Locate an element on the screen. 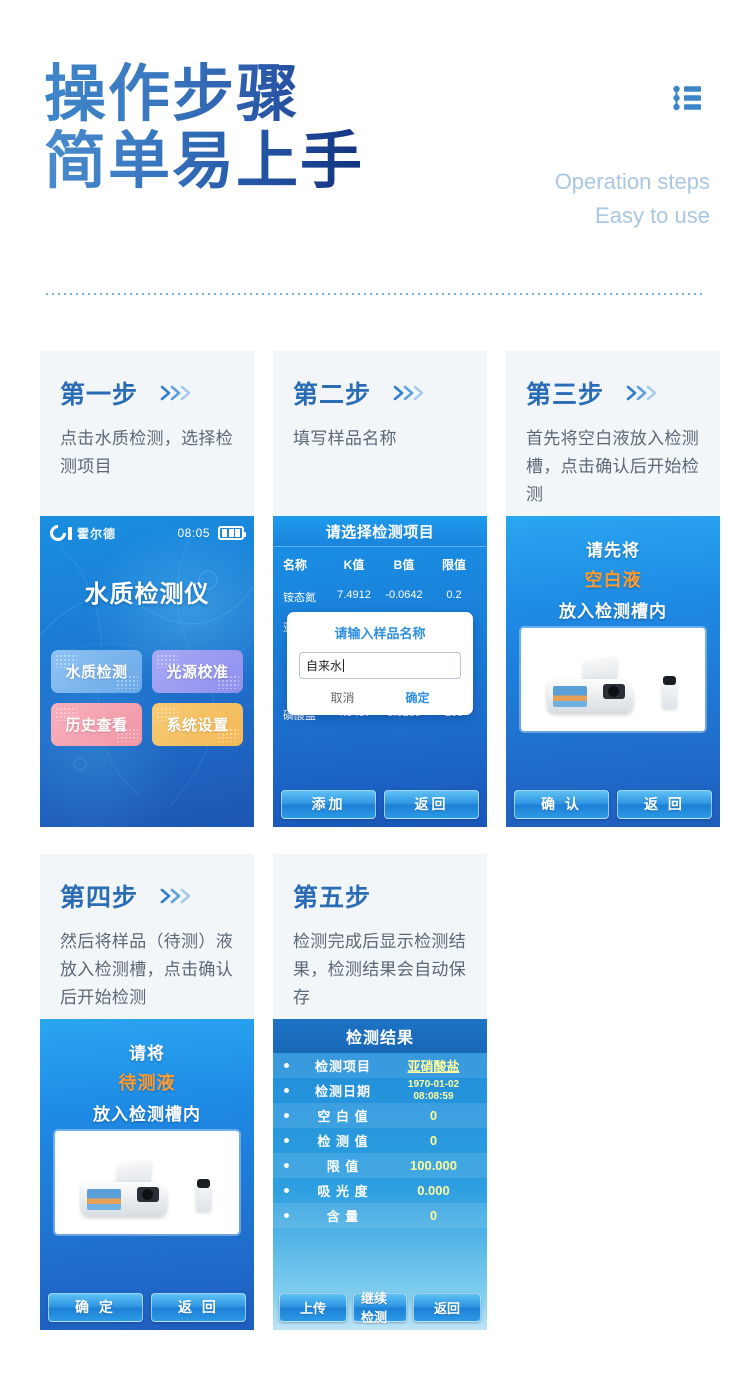  result-label: 检测日期 is located at coordinates (342, 1091).